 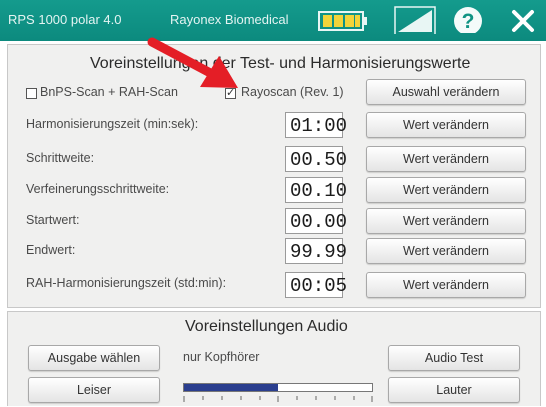 What do you see at coordinates (109, 92) in the screenshot?
I see `bnps-rah-label: BnPS-Scan + RAH-Scan` at bounding box center [109, 92].